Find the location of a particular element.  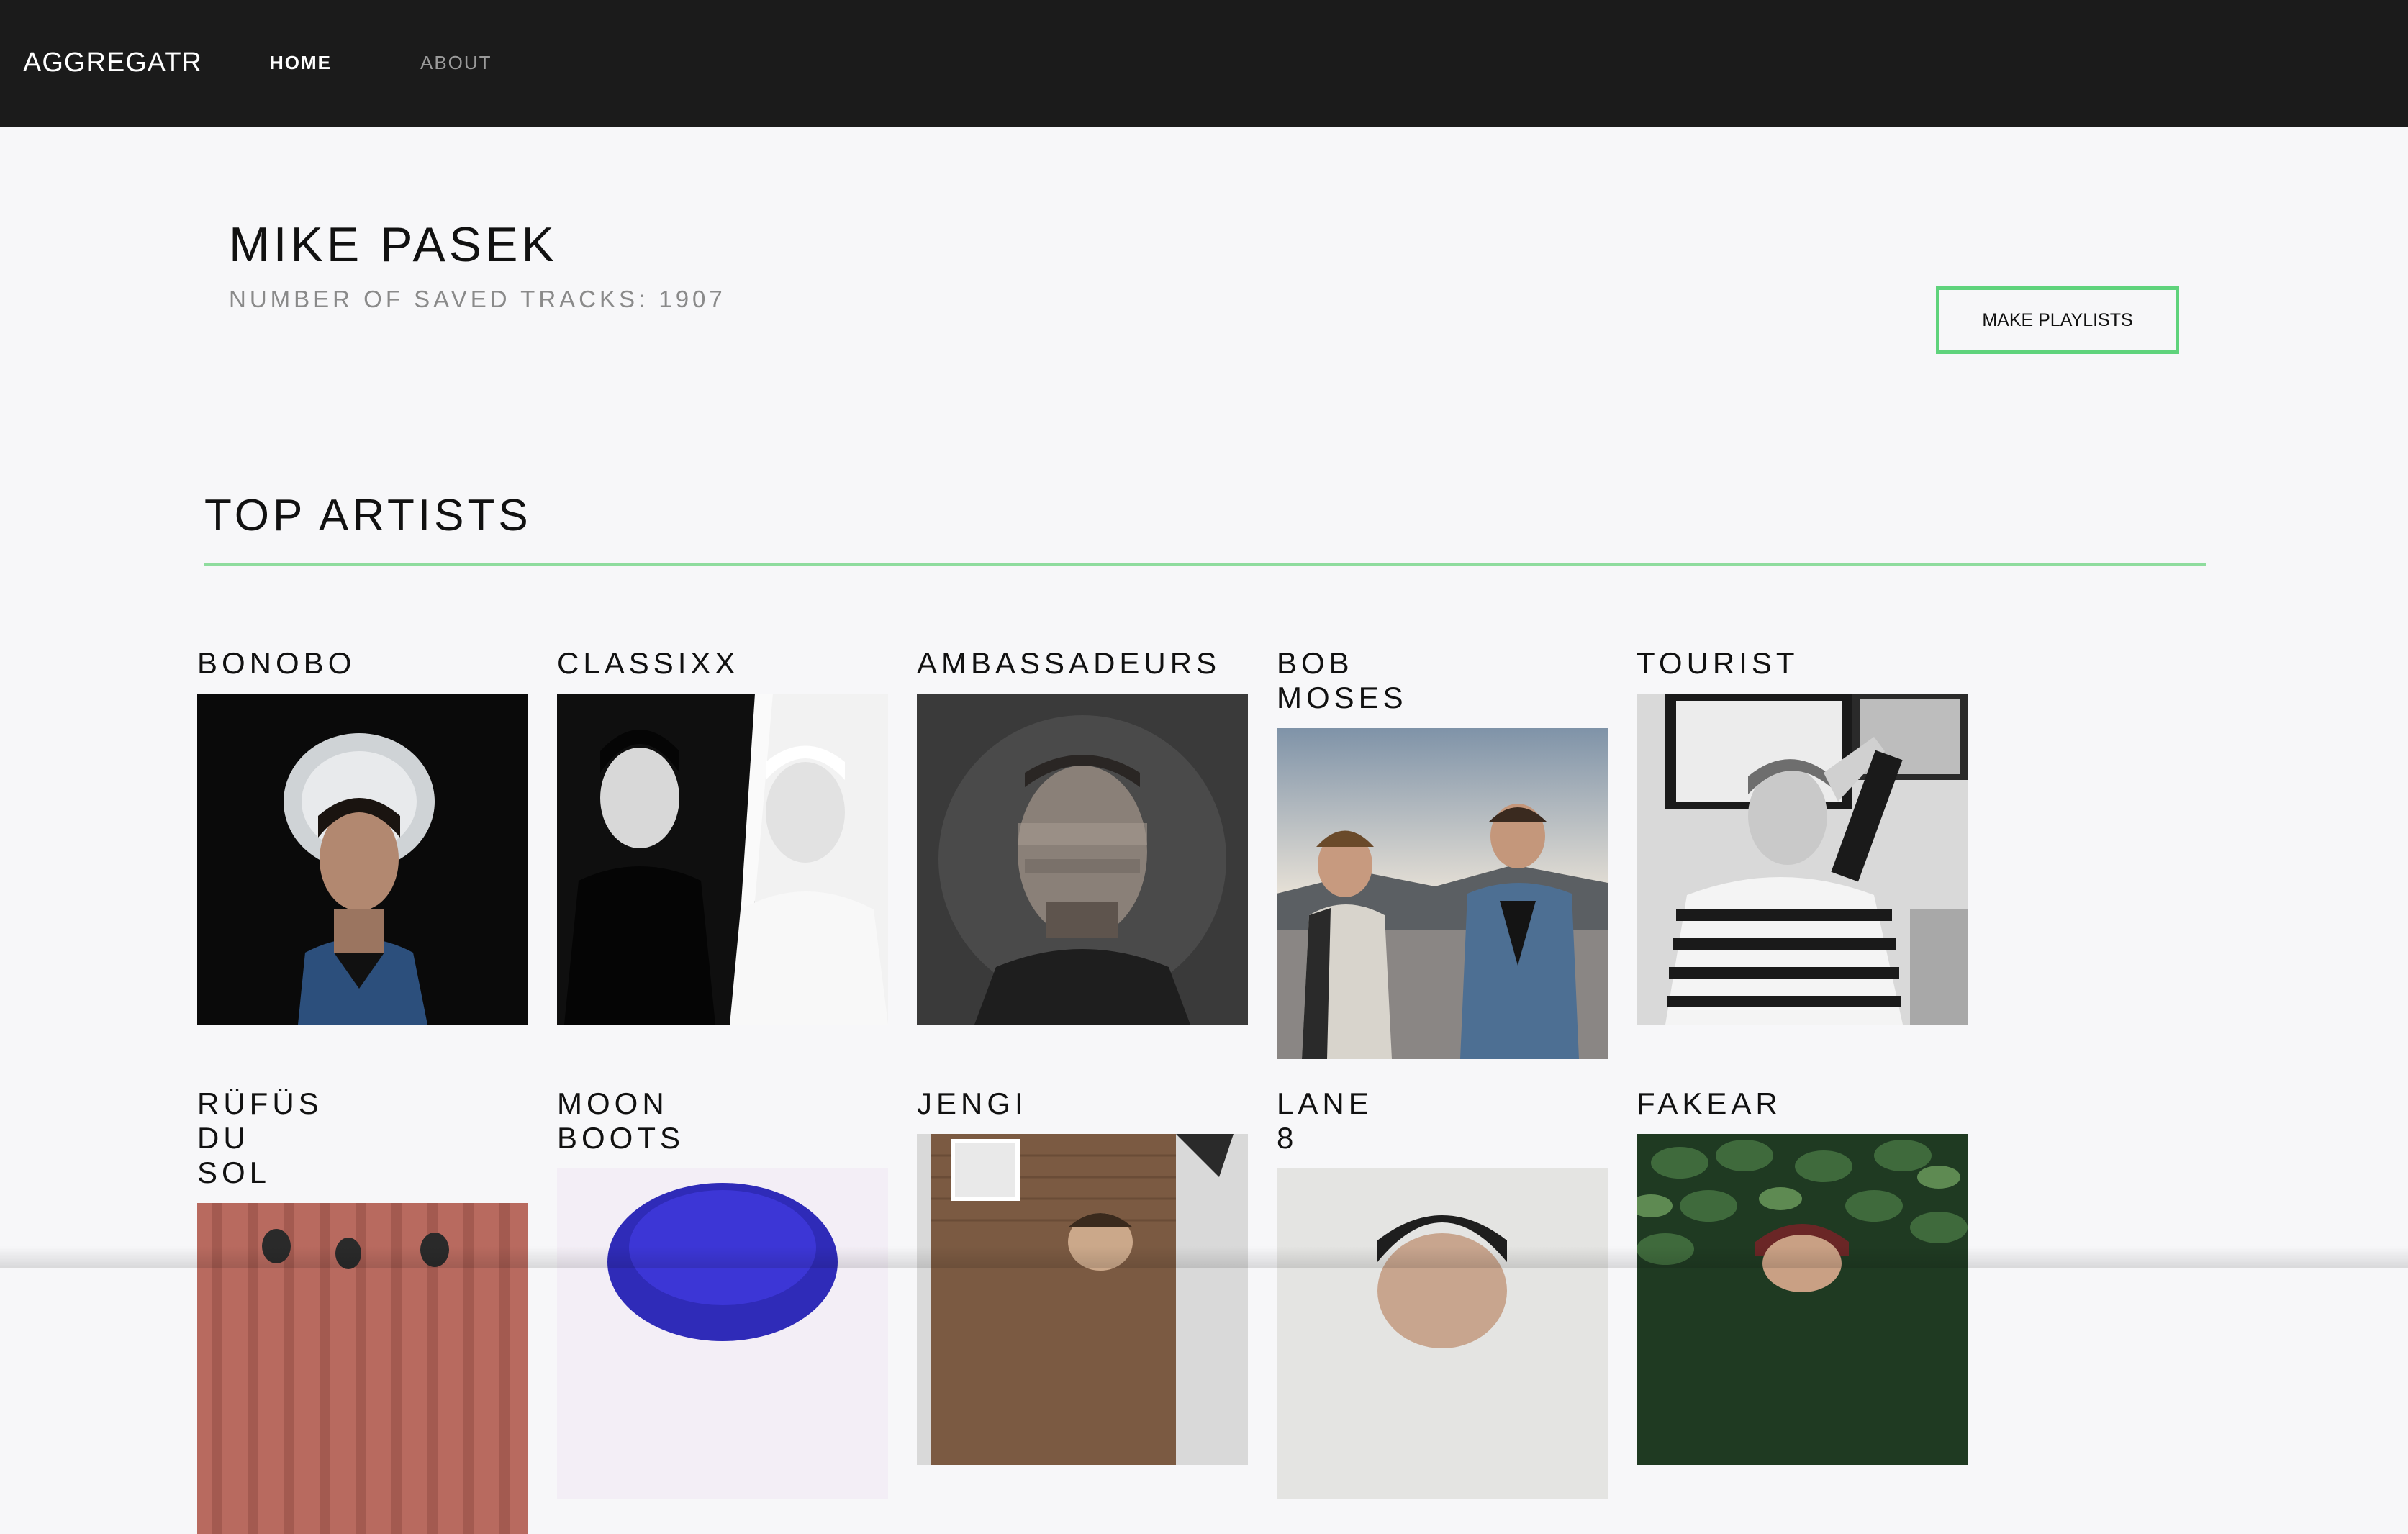

make-playlists-button: MAKE PLAYLISTS is located at coordinates (2057, 320).